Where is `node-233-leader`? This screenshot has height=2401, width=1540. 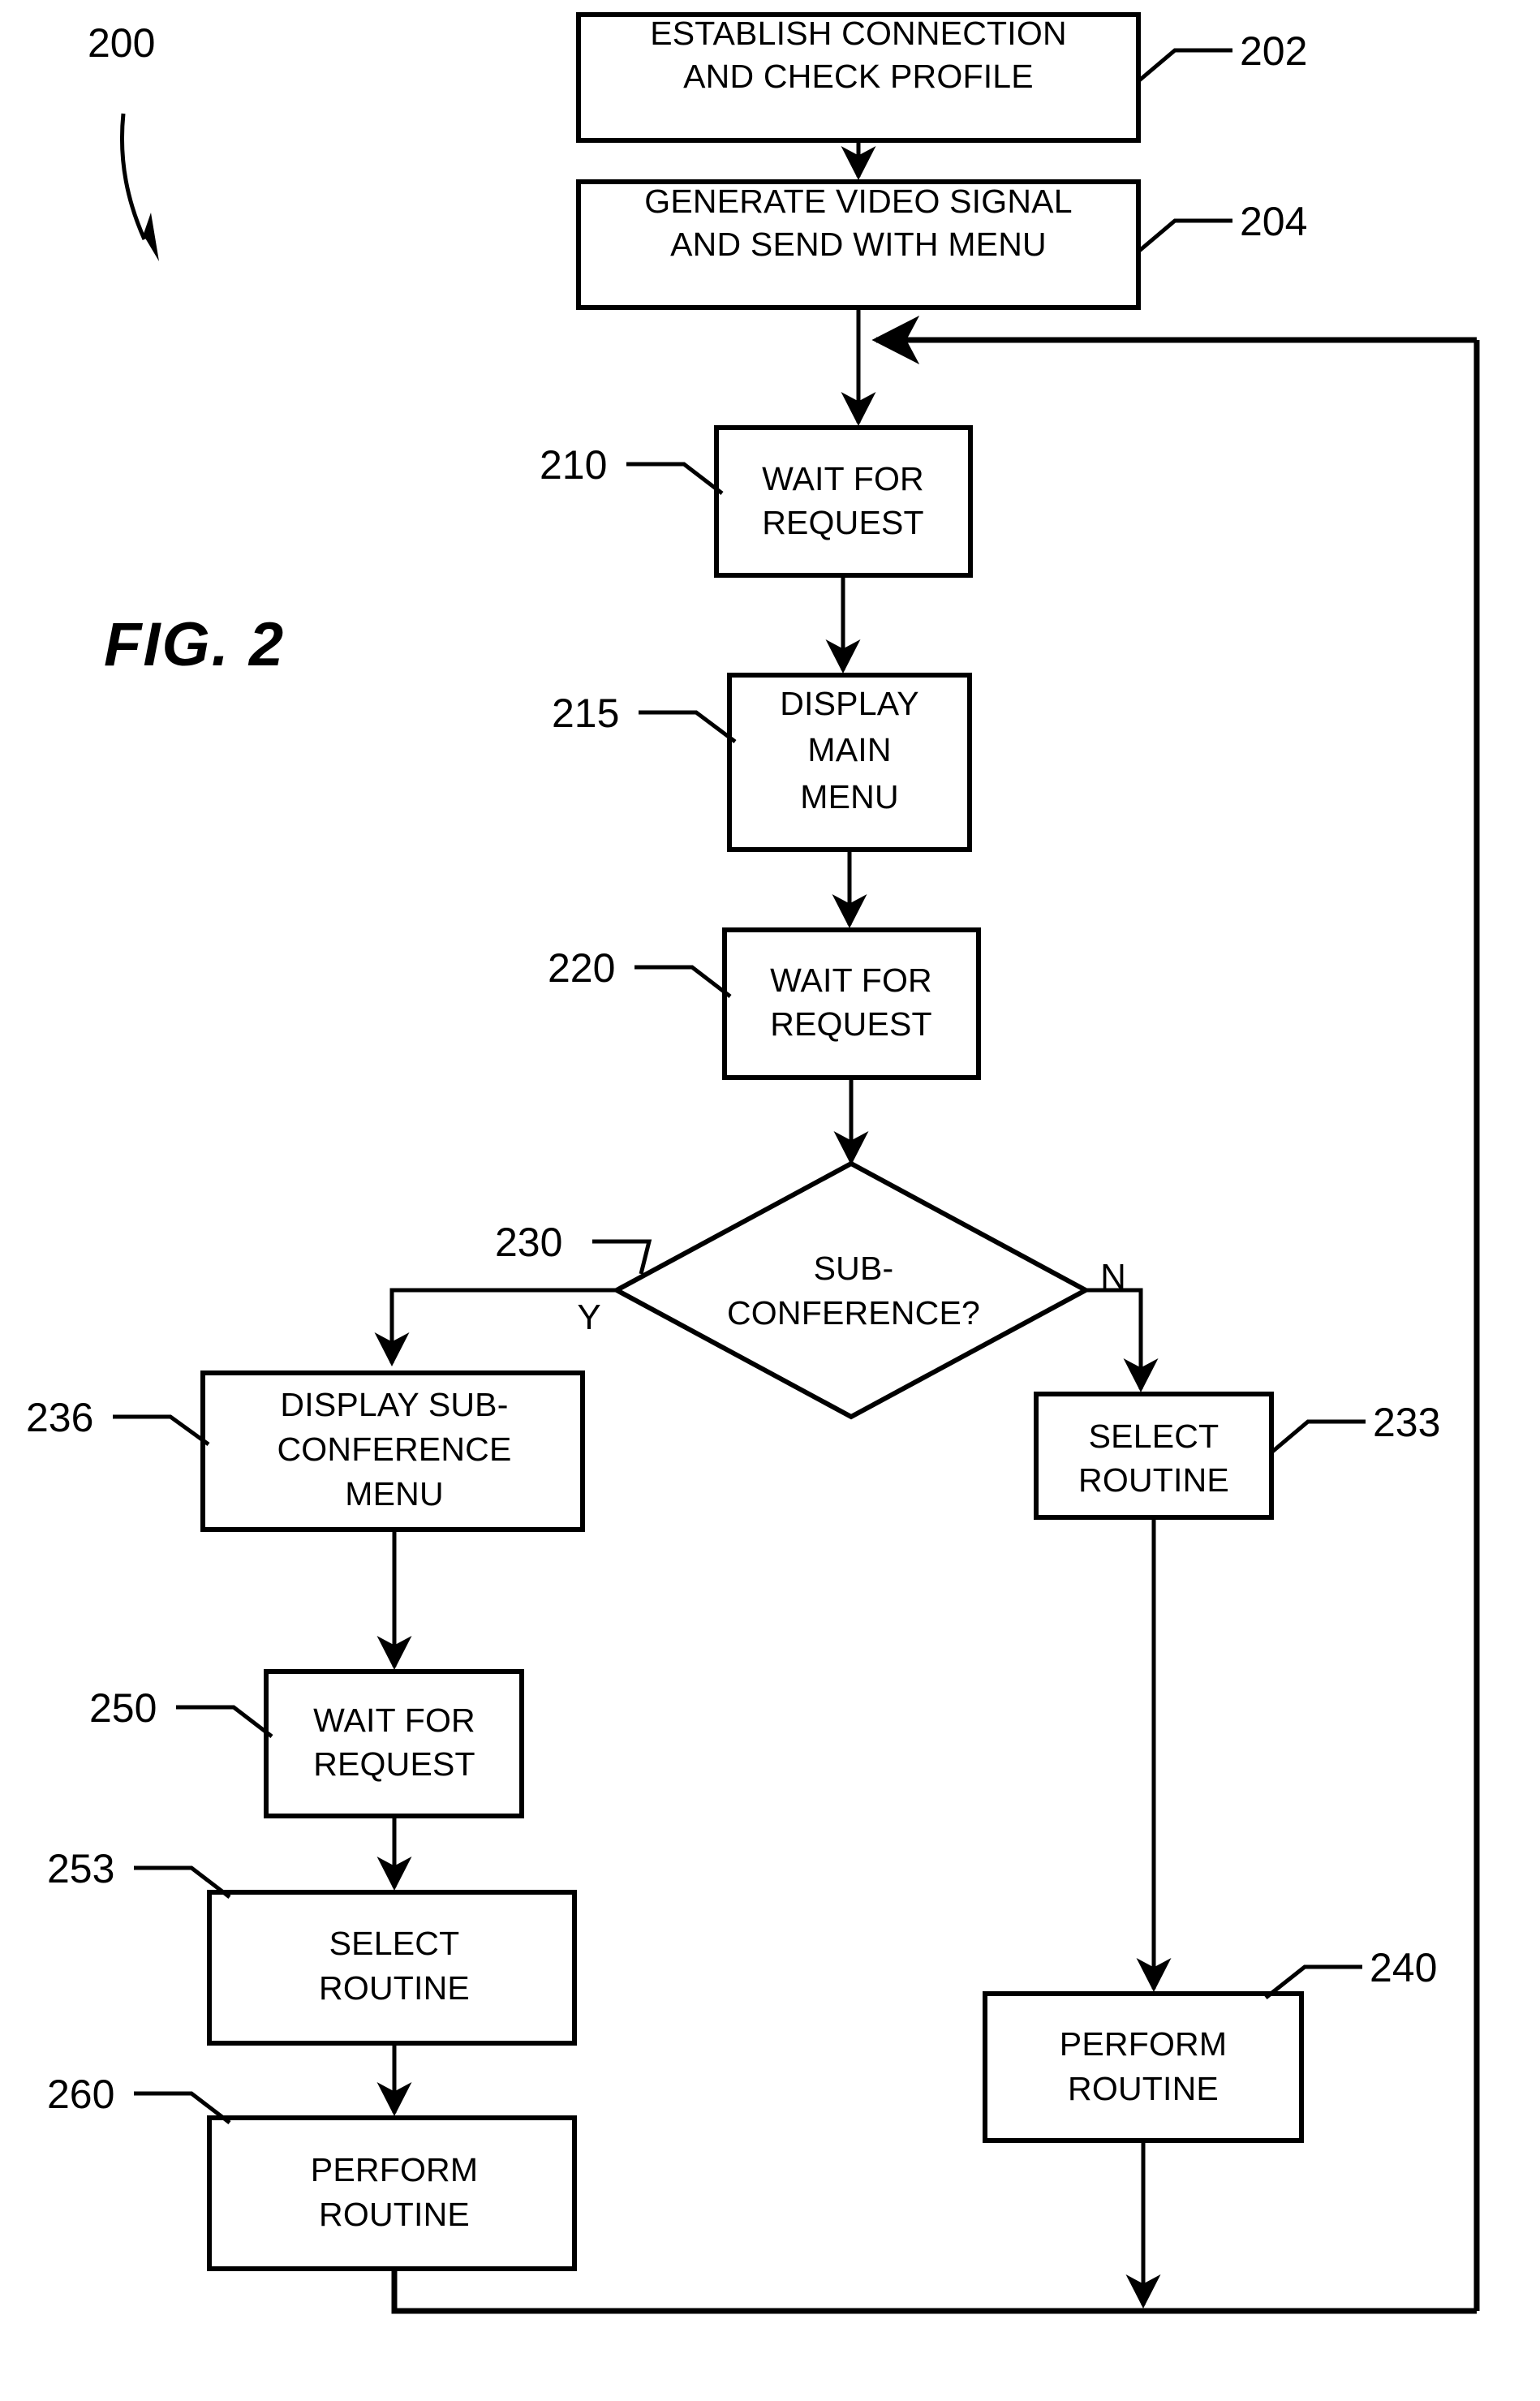
node-233-leader is located at coordinates (1318, 1436).